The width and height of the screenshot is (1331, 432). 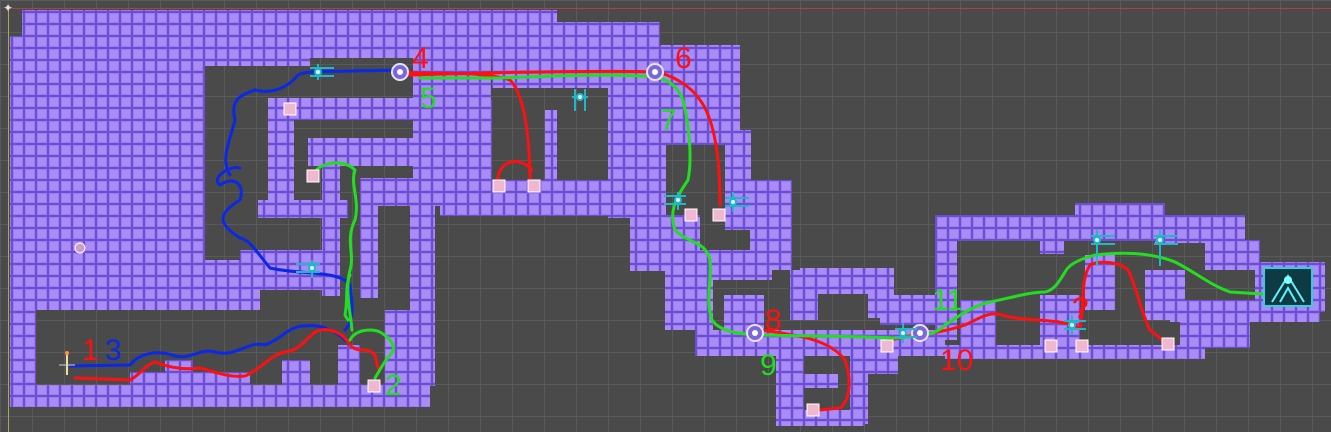 I want to click on player-start-icon, so click(x=67, y=363).